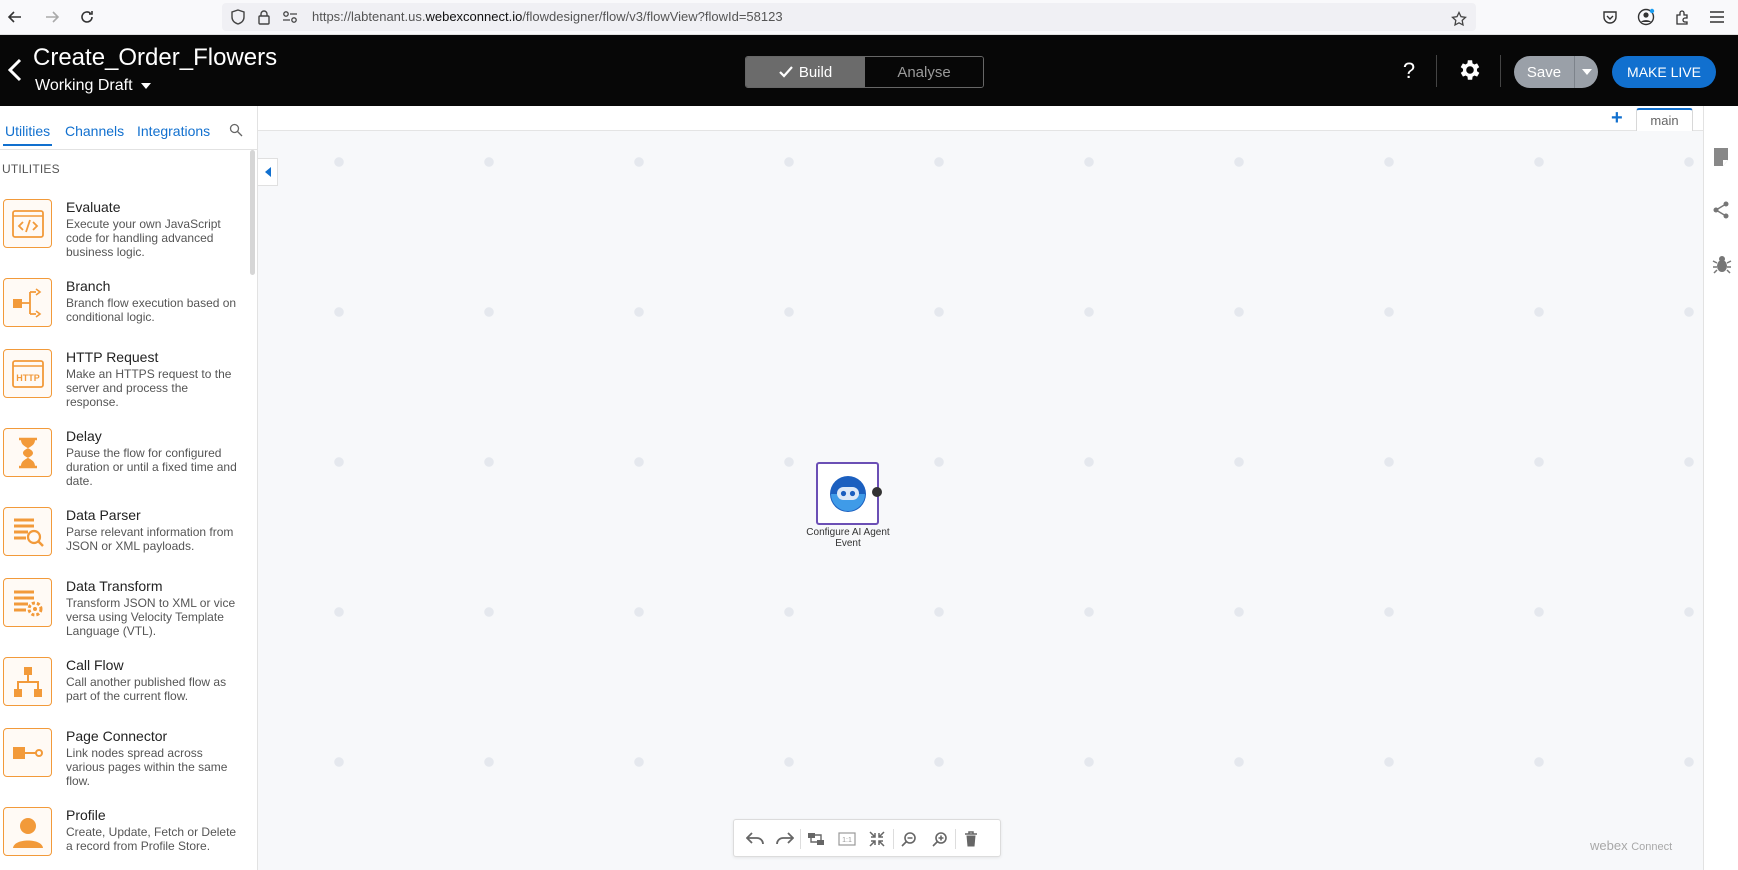 This screenshot has width=1738, height=870. What do you see at coordinates (27, 681) in the screenshot?
I see `call-flow-icon` at bounding box center [27, 681].